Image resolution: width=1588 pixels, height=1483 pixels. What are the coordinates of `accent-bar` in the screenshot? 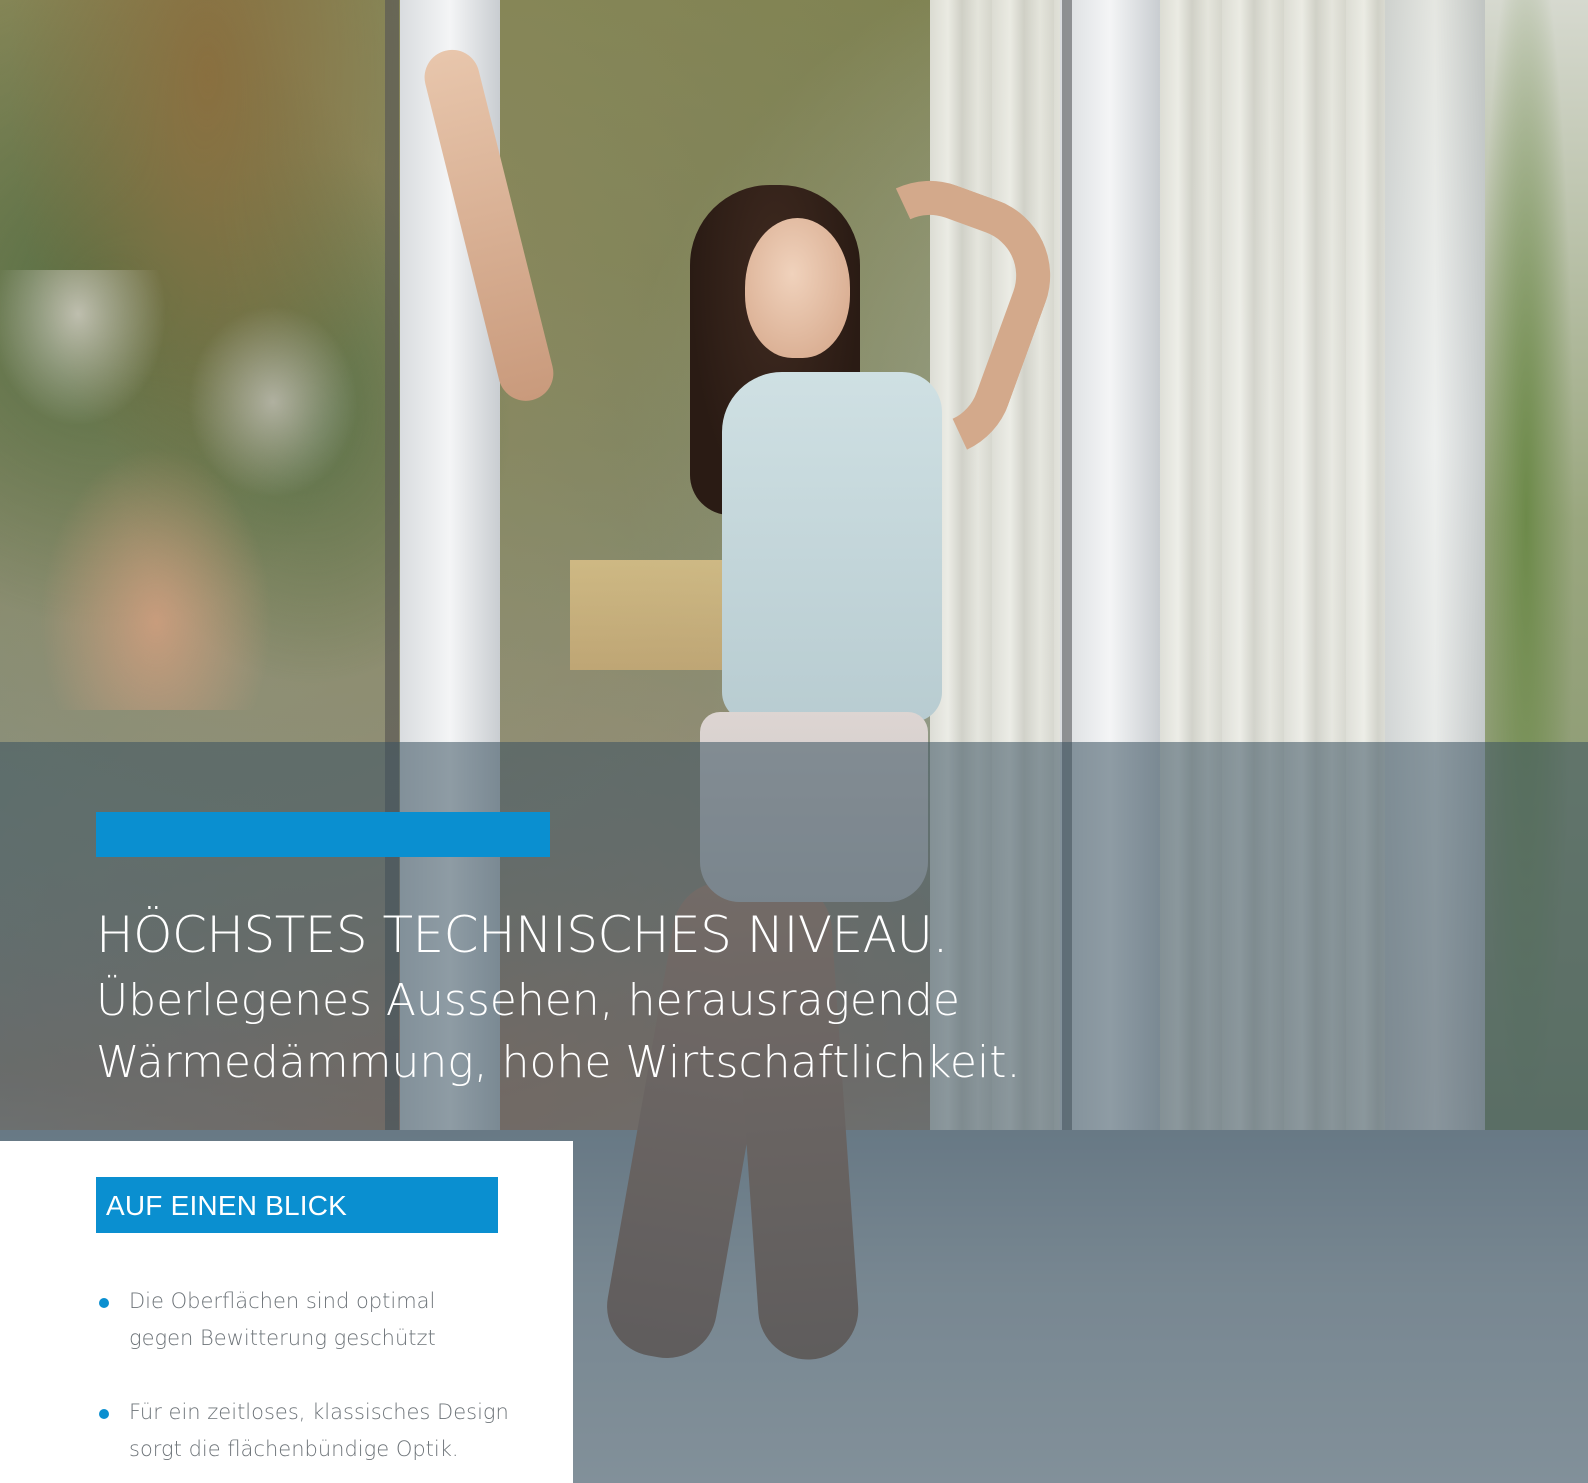 It's located at (323, 834).